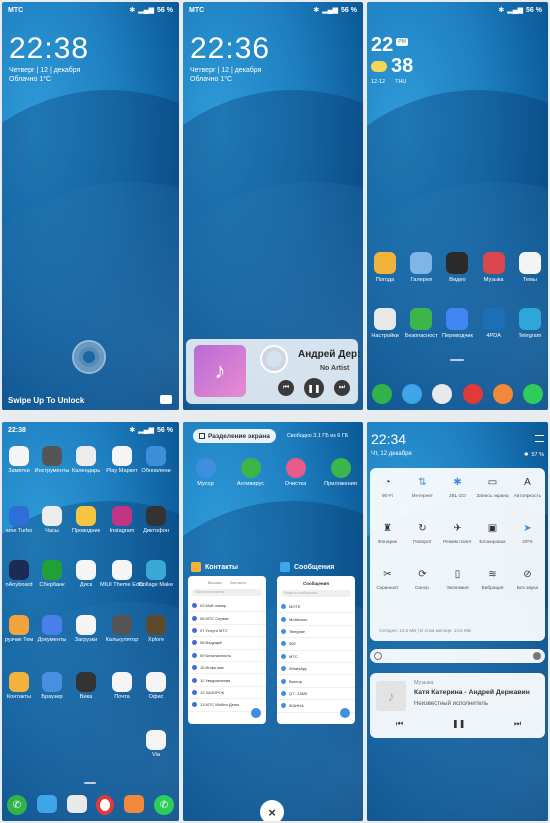 The image size is (550, 823). I want to click on app-label: 4PDA, so click(493, 336).